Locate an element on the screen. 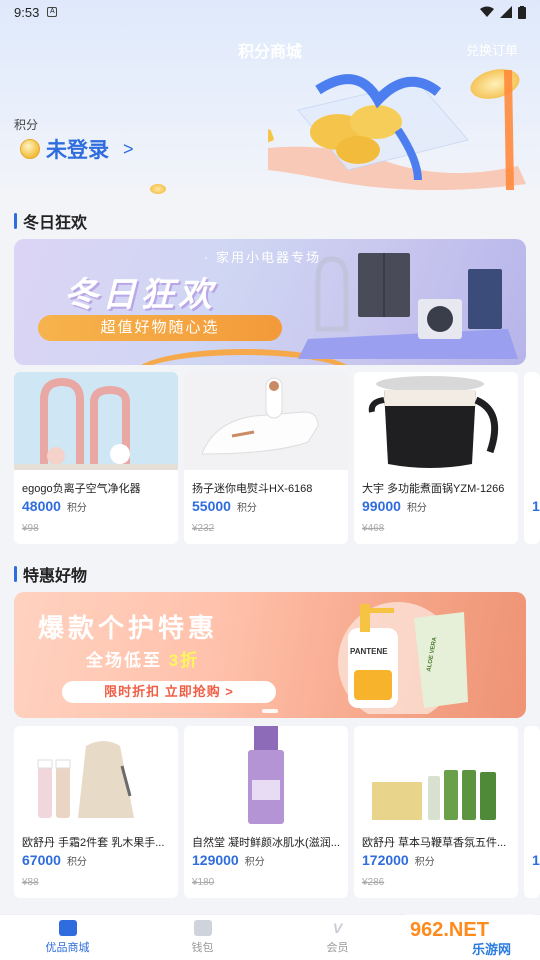 Image resolution: width=540 pixels, height=960 pixels. section-title-text: 冬日狂欢 is located at coordinates (55, 223).